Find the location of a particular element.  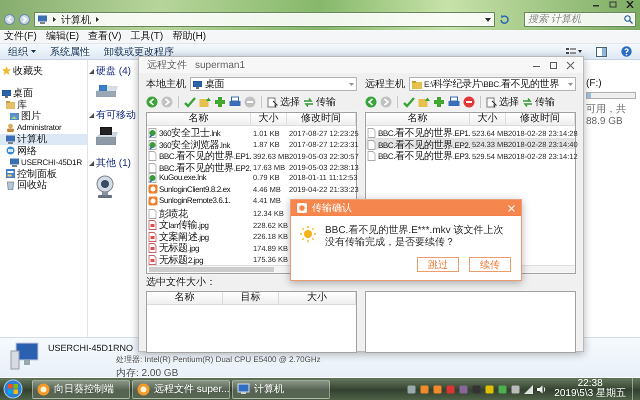

tree-item: 桌面 is located at coordinates (43, 93).